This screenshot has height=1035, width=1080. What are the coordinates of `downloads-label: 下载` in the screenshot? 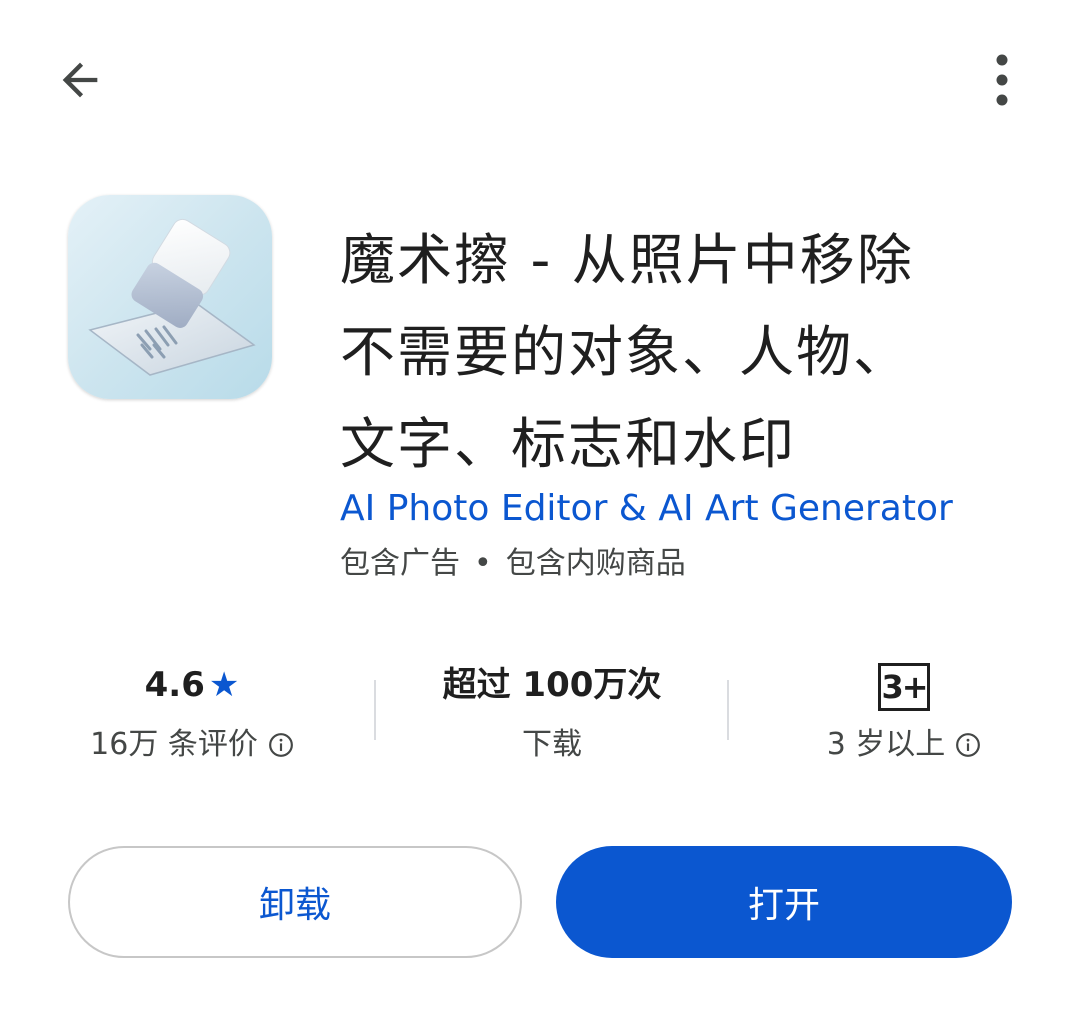 It's located at (552, 744).